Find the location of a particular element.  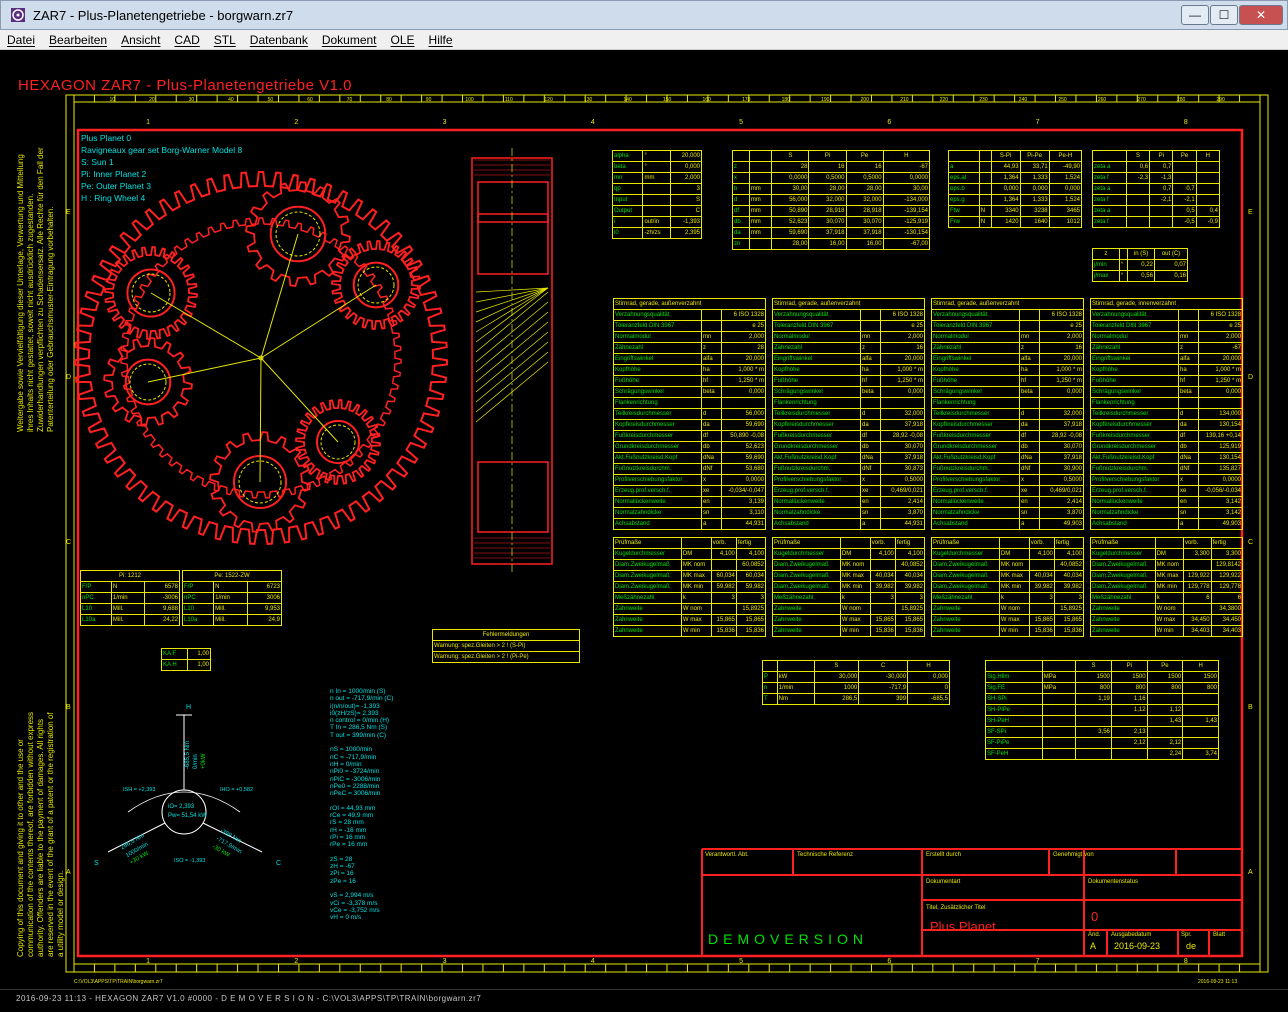

menu-datei: Datei is located at coordinates (21, 40).